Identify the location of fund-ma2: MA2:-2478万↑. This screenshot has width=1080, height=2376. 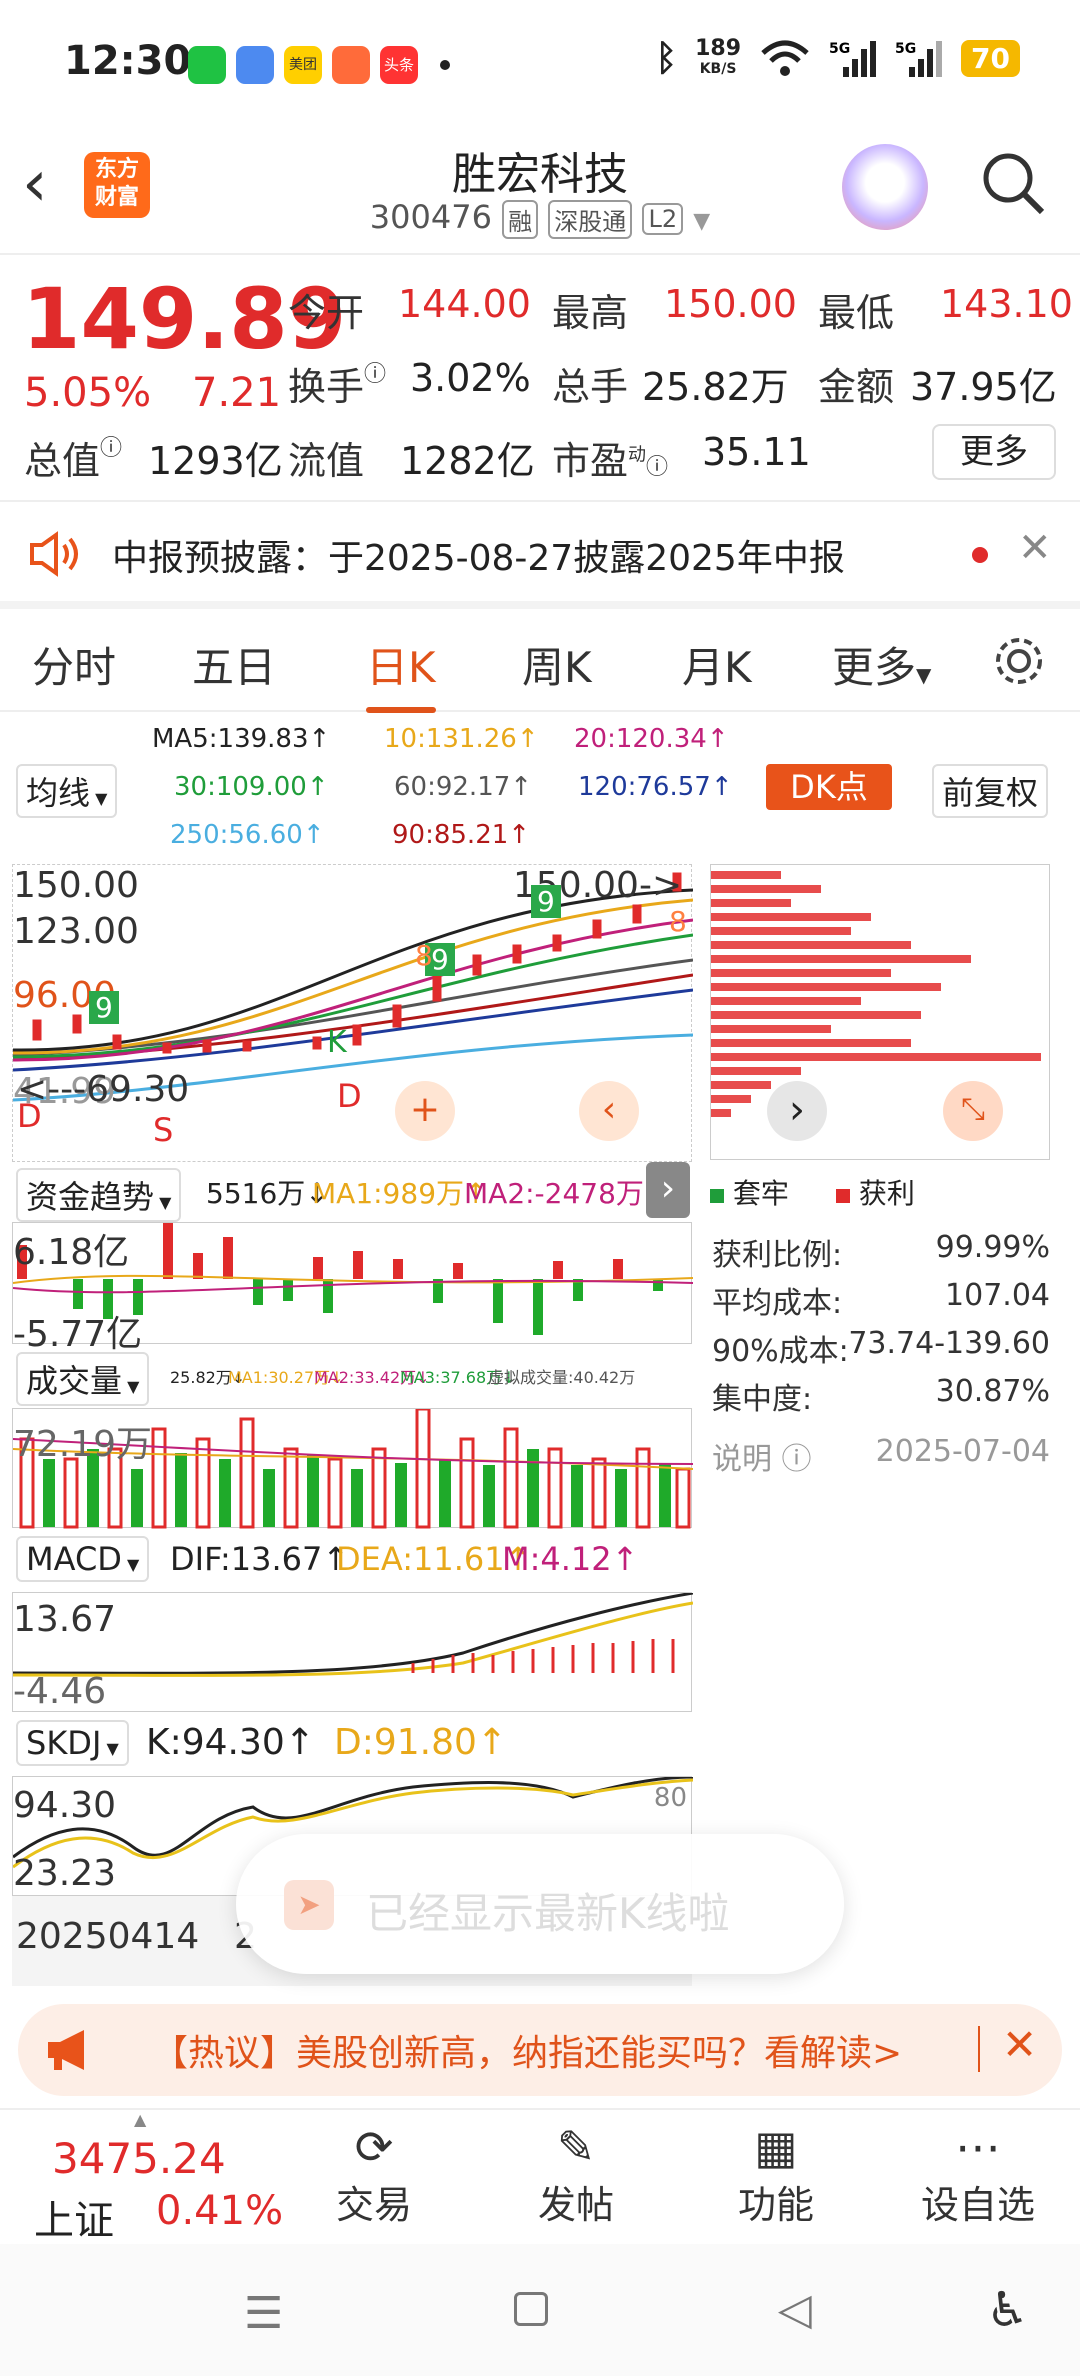
(566, 1193).